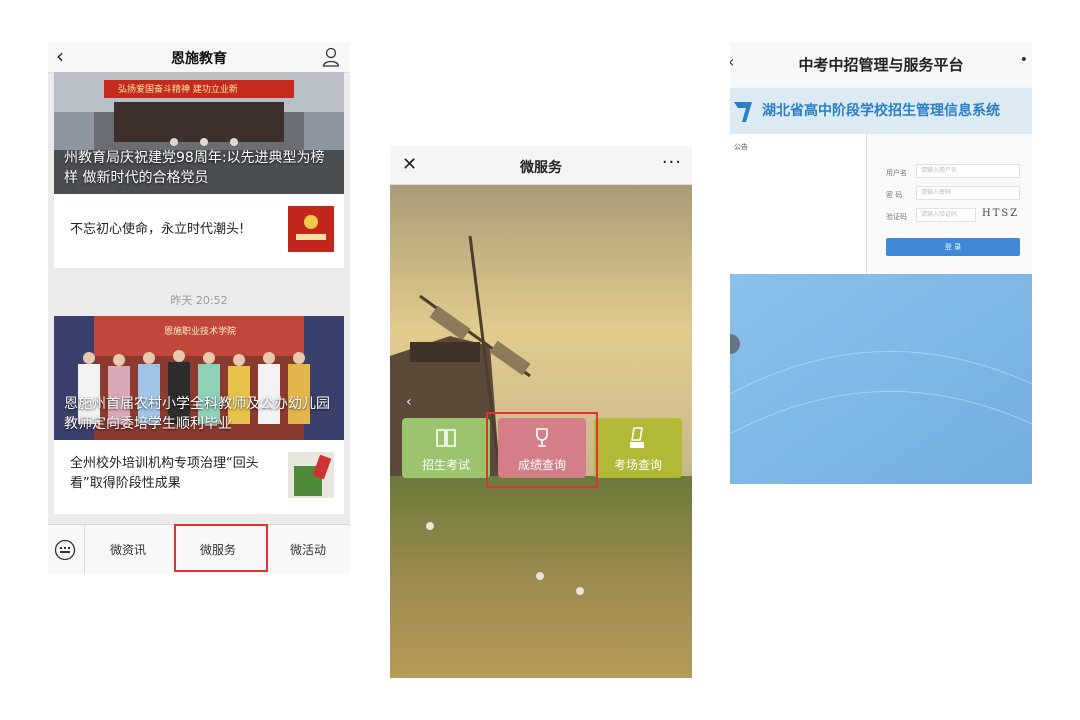 The height and width of the screenshot is (720, 1080). What do you see at coordinates (331, 57) in the screenshot?
I see `user-profile-icon` at bounding box center [331, 57].